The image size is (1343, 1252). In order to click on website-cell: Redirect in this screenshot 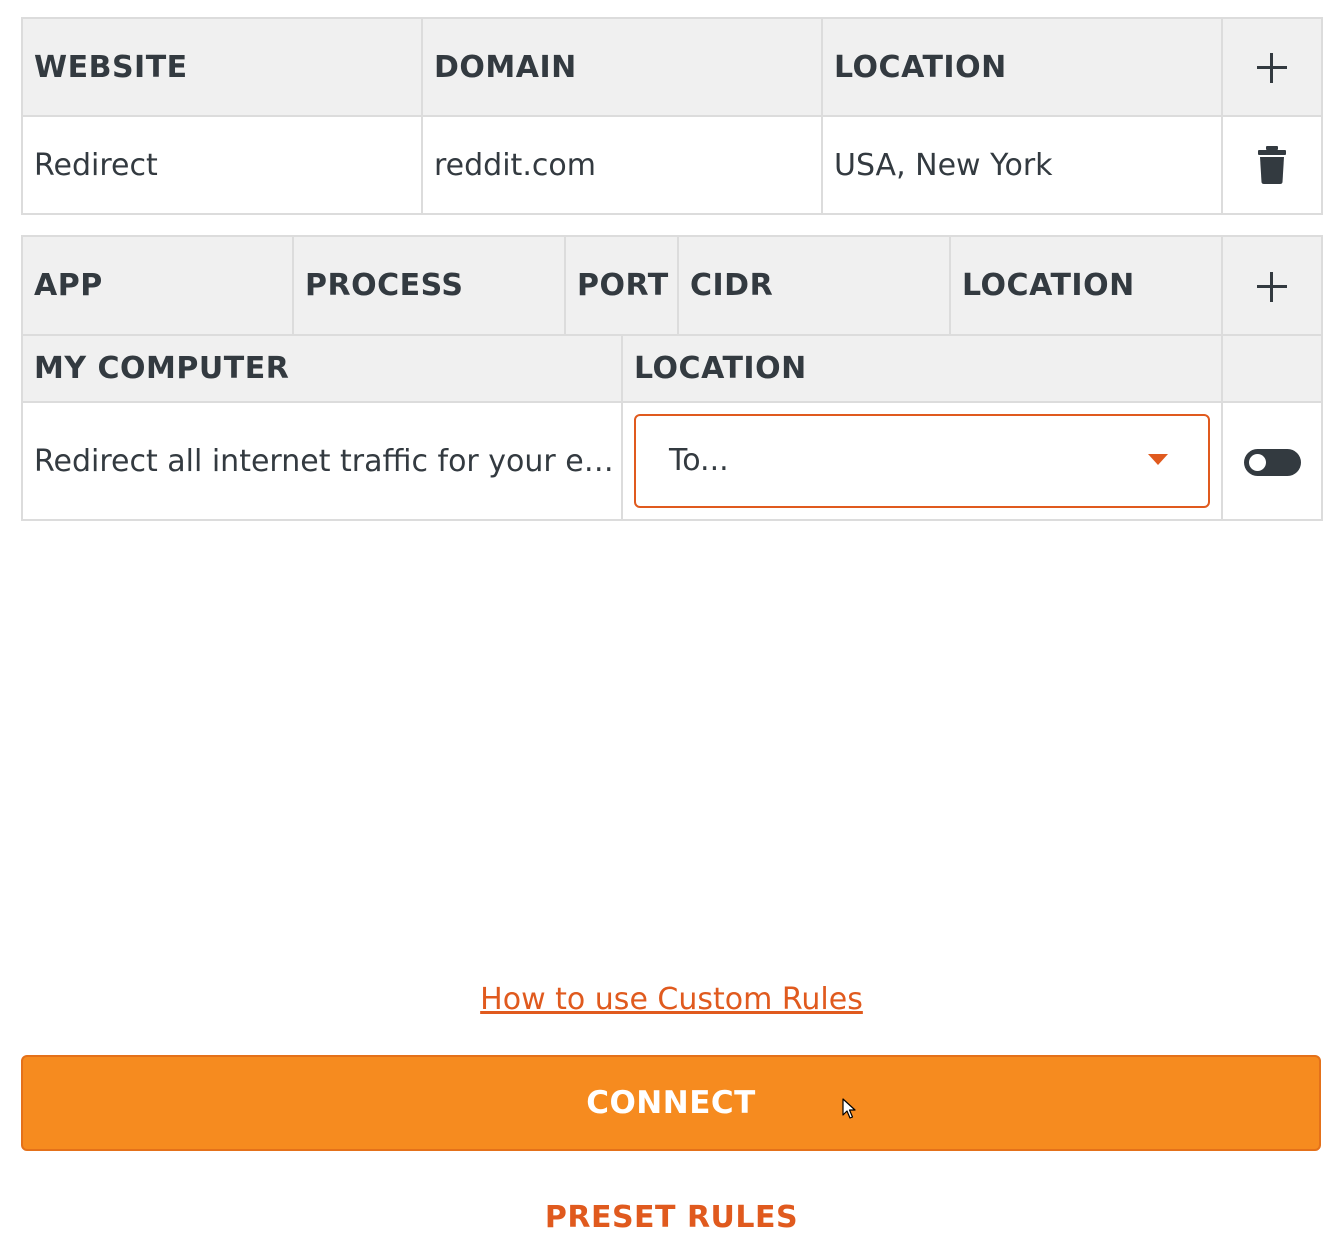, I will do `click(222, 165)`.